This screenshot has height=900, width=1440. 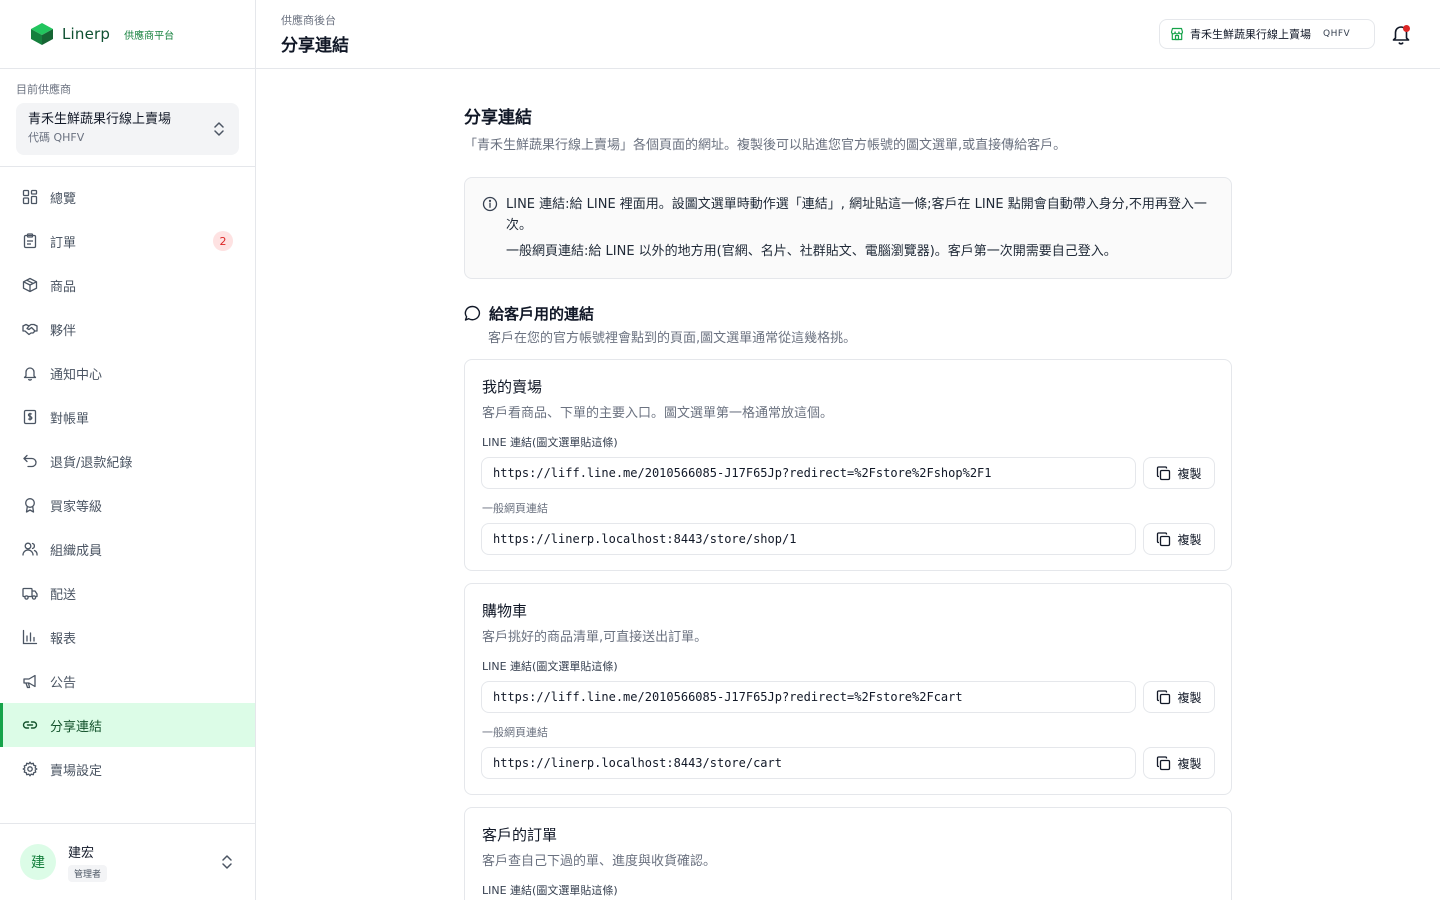 What do you see at coordinates (88, 873) in the screenshot?
I see `user-role-badge: 管理者` at bounding box center [88, 873].